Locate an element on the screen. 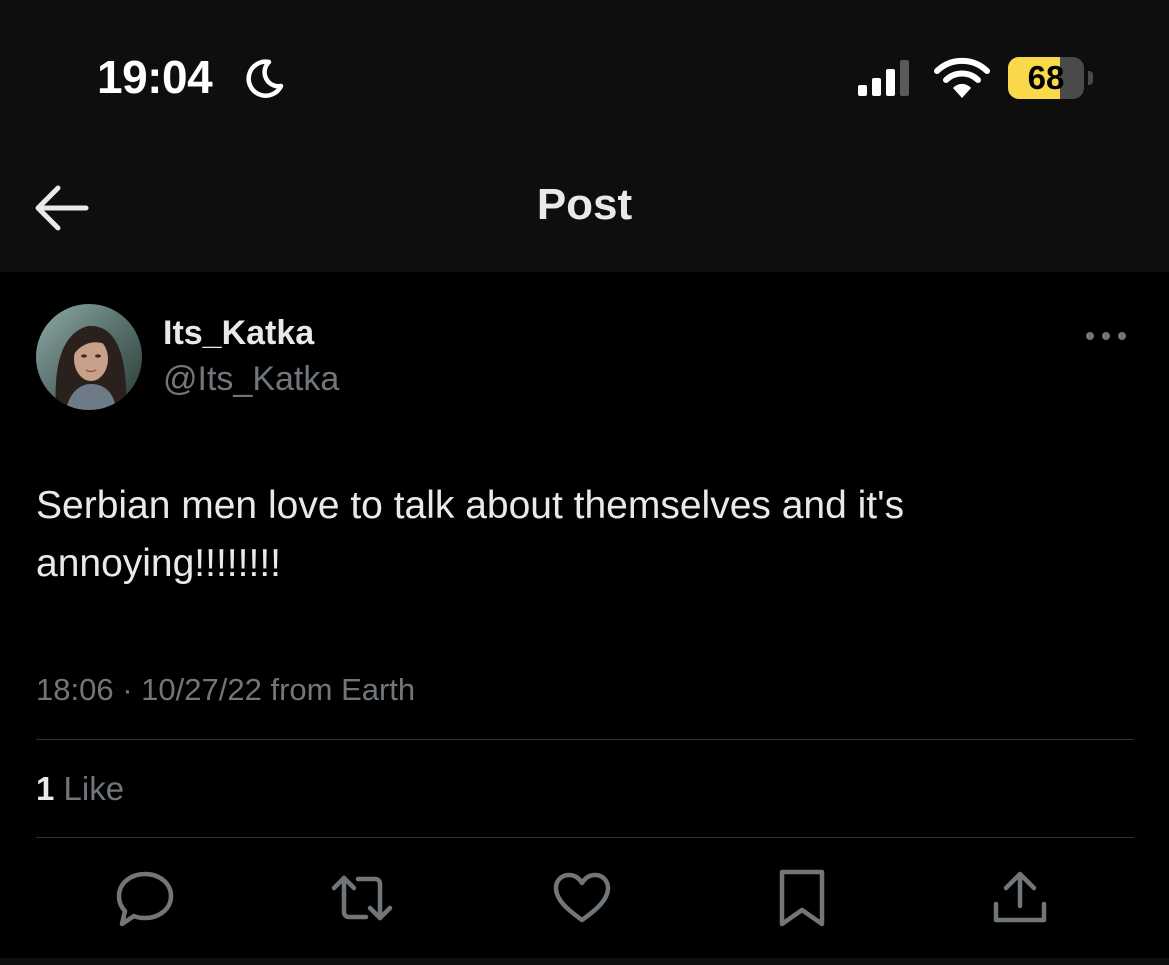  bookmark-icon is located at coordinates (802, 898).